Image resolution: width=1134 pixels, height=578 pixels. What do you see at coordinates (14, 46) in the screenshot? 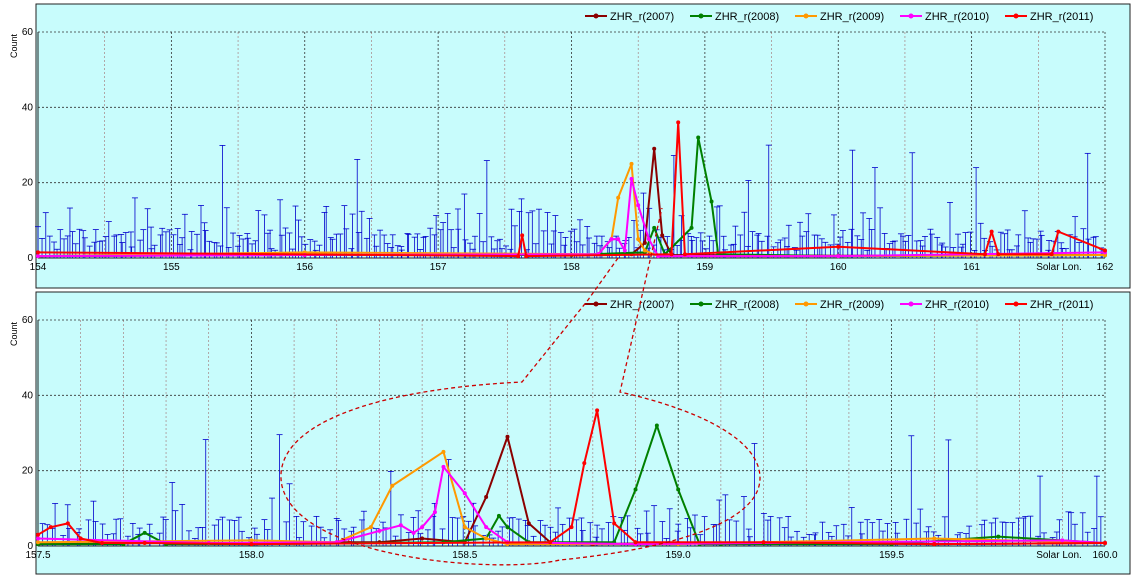
I see `top-chart-y-axis-label: Count` at bounding box center [14, 46].